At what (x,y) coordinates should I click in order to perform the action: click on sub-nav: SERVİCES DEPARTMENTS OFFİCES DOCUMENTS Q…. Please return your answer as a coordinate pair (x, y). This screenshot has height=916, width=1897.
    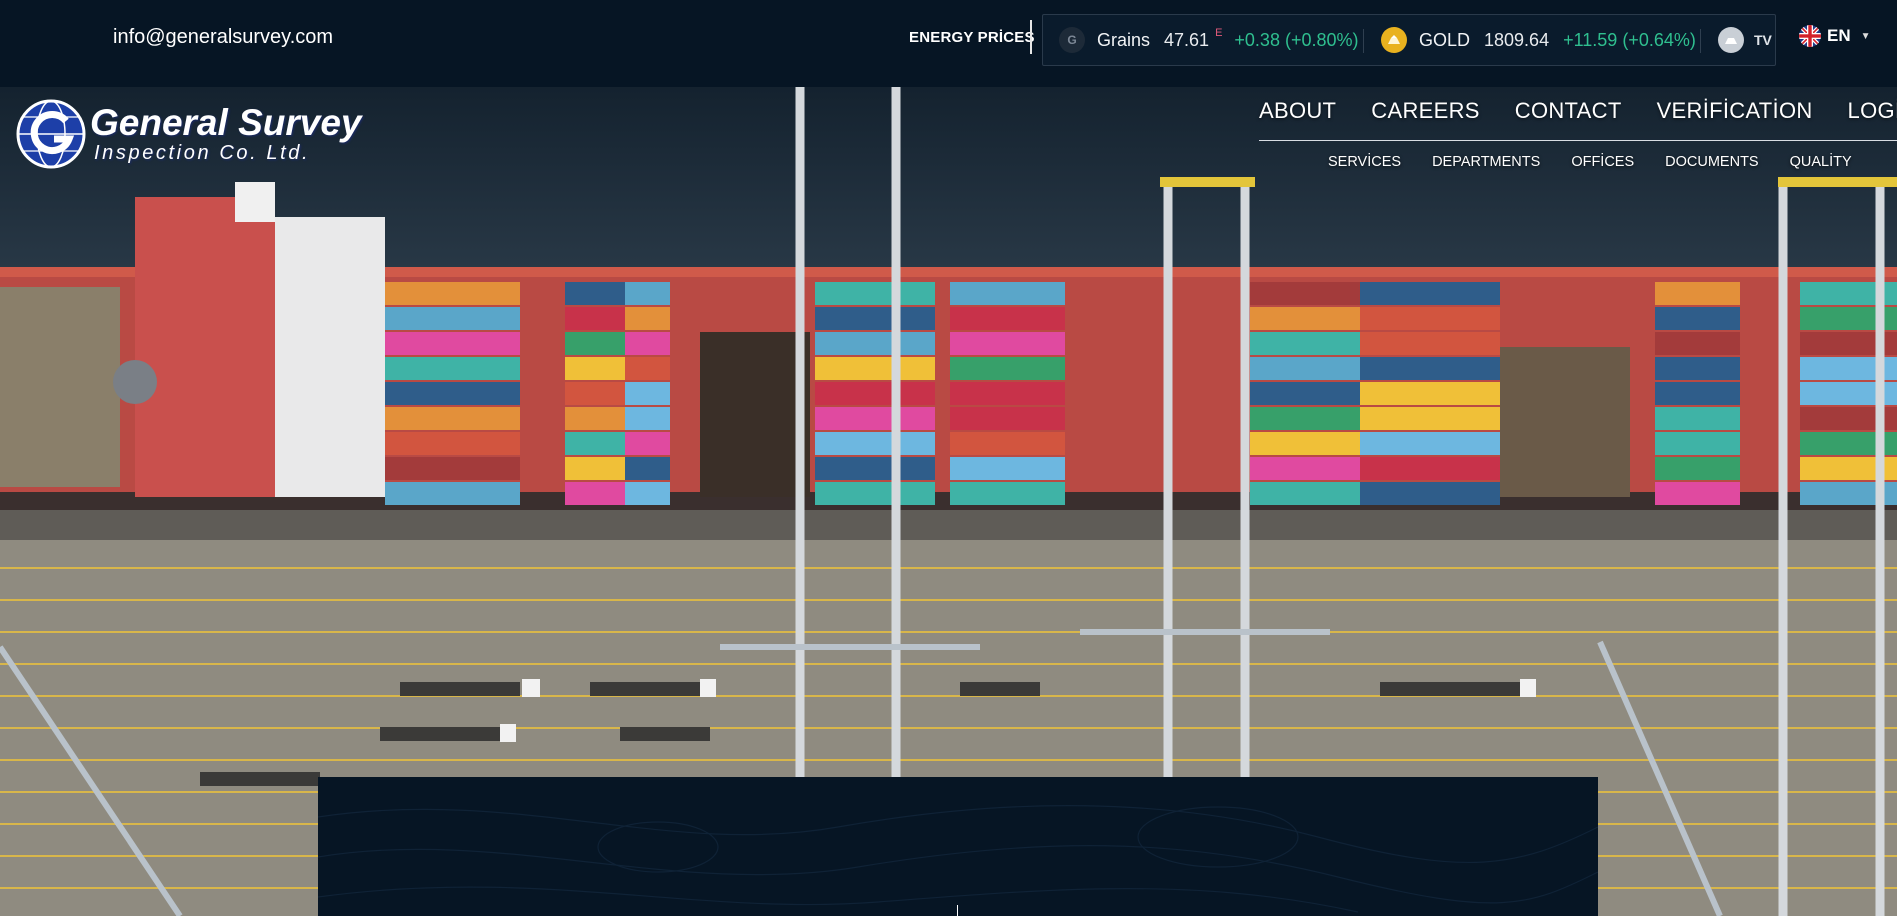
    Looking at the image, I should click on (1605, 162).